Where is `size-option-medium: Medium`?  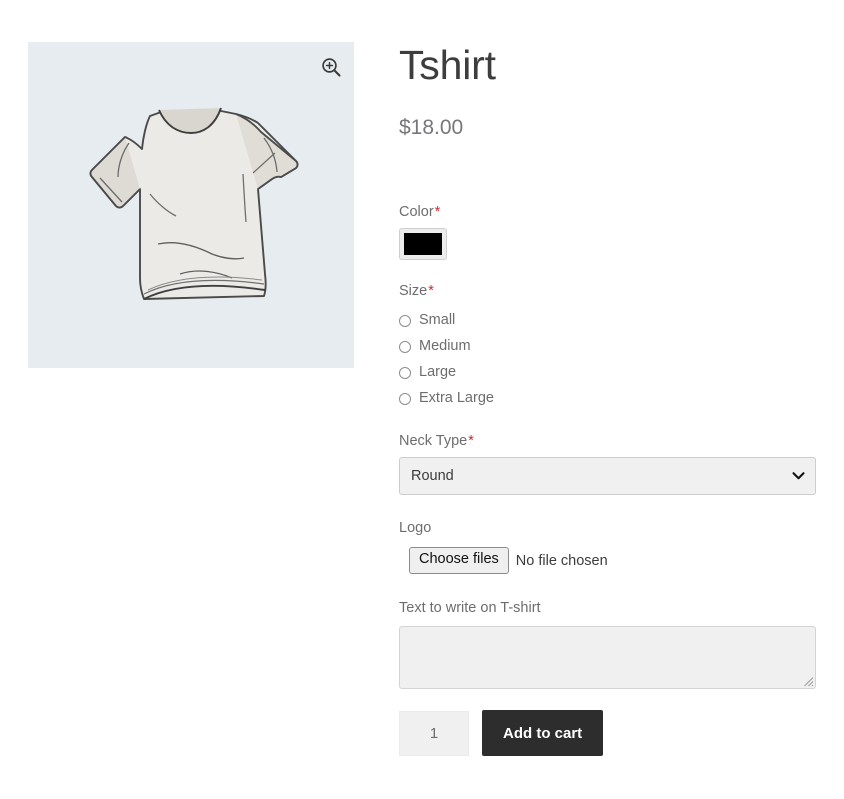 size-option-medium: Medium is located at coordinates (608, 347).